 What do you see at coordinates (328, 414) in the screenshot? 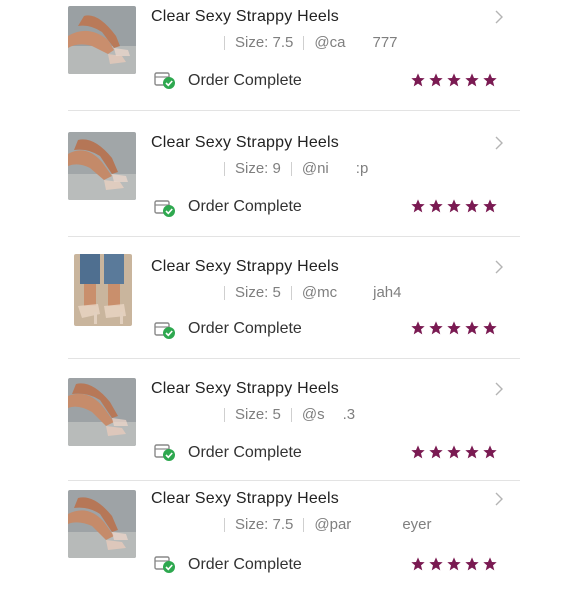
I see `buyer-username: @s .3` at bounding box center [328, 414].